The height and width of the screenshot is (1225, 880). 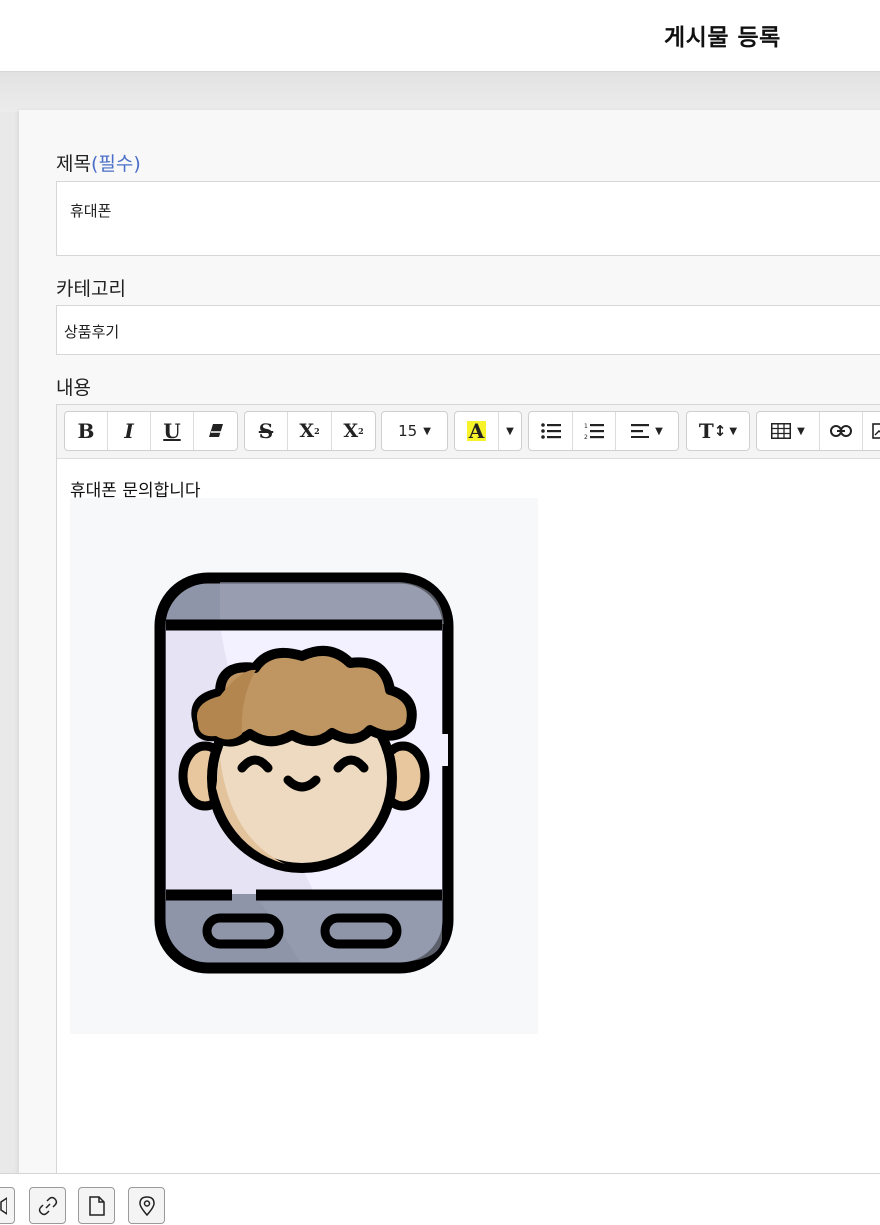 I want to click on category-label: 카테고리, so click(x=91, y=289).